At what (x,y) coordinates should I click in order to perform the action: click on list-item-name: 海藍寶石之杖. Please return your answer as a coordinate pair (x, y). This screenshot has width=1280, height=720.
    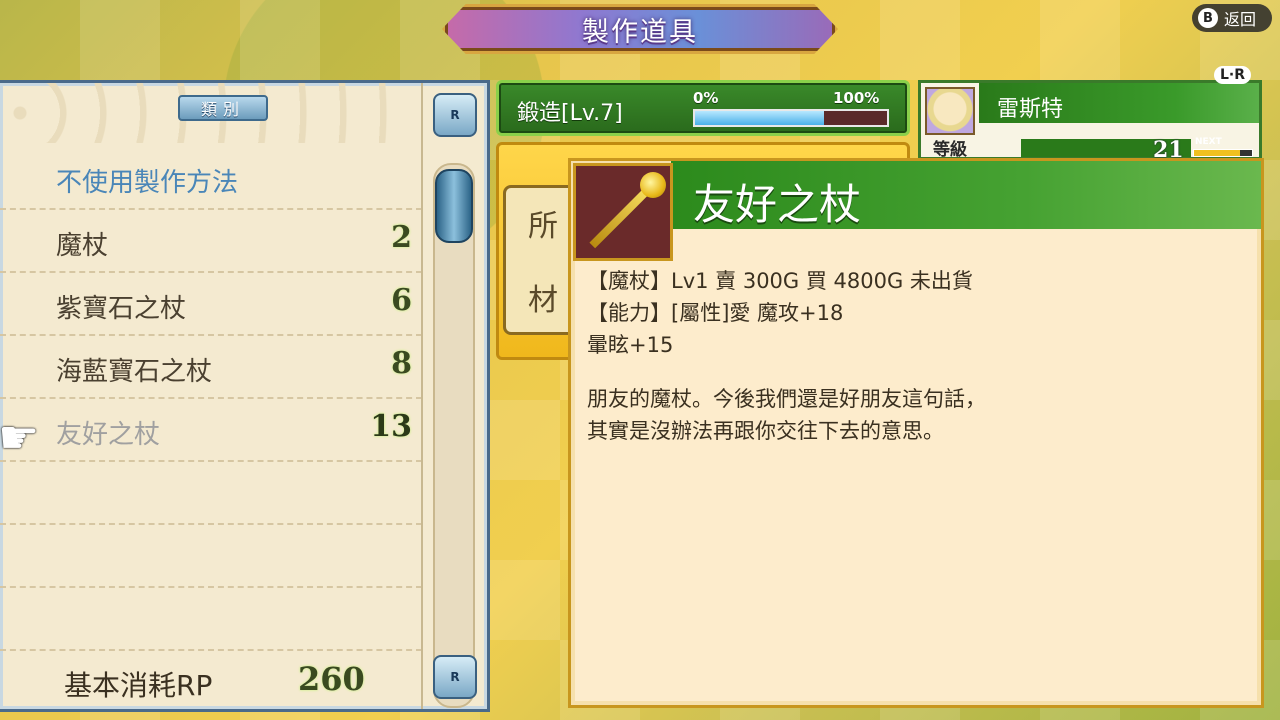
    Looking at the image, I should click on (134, 372).